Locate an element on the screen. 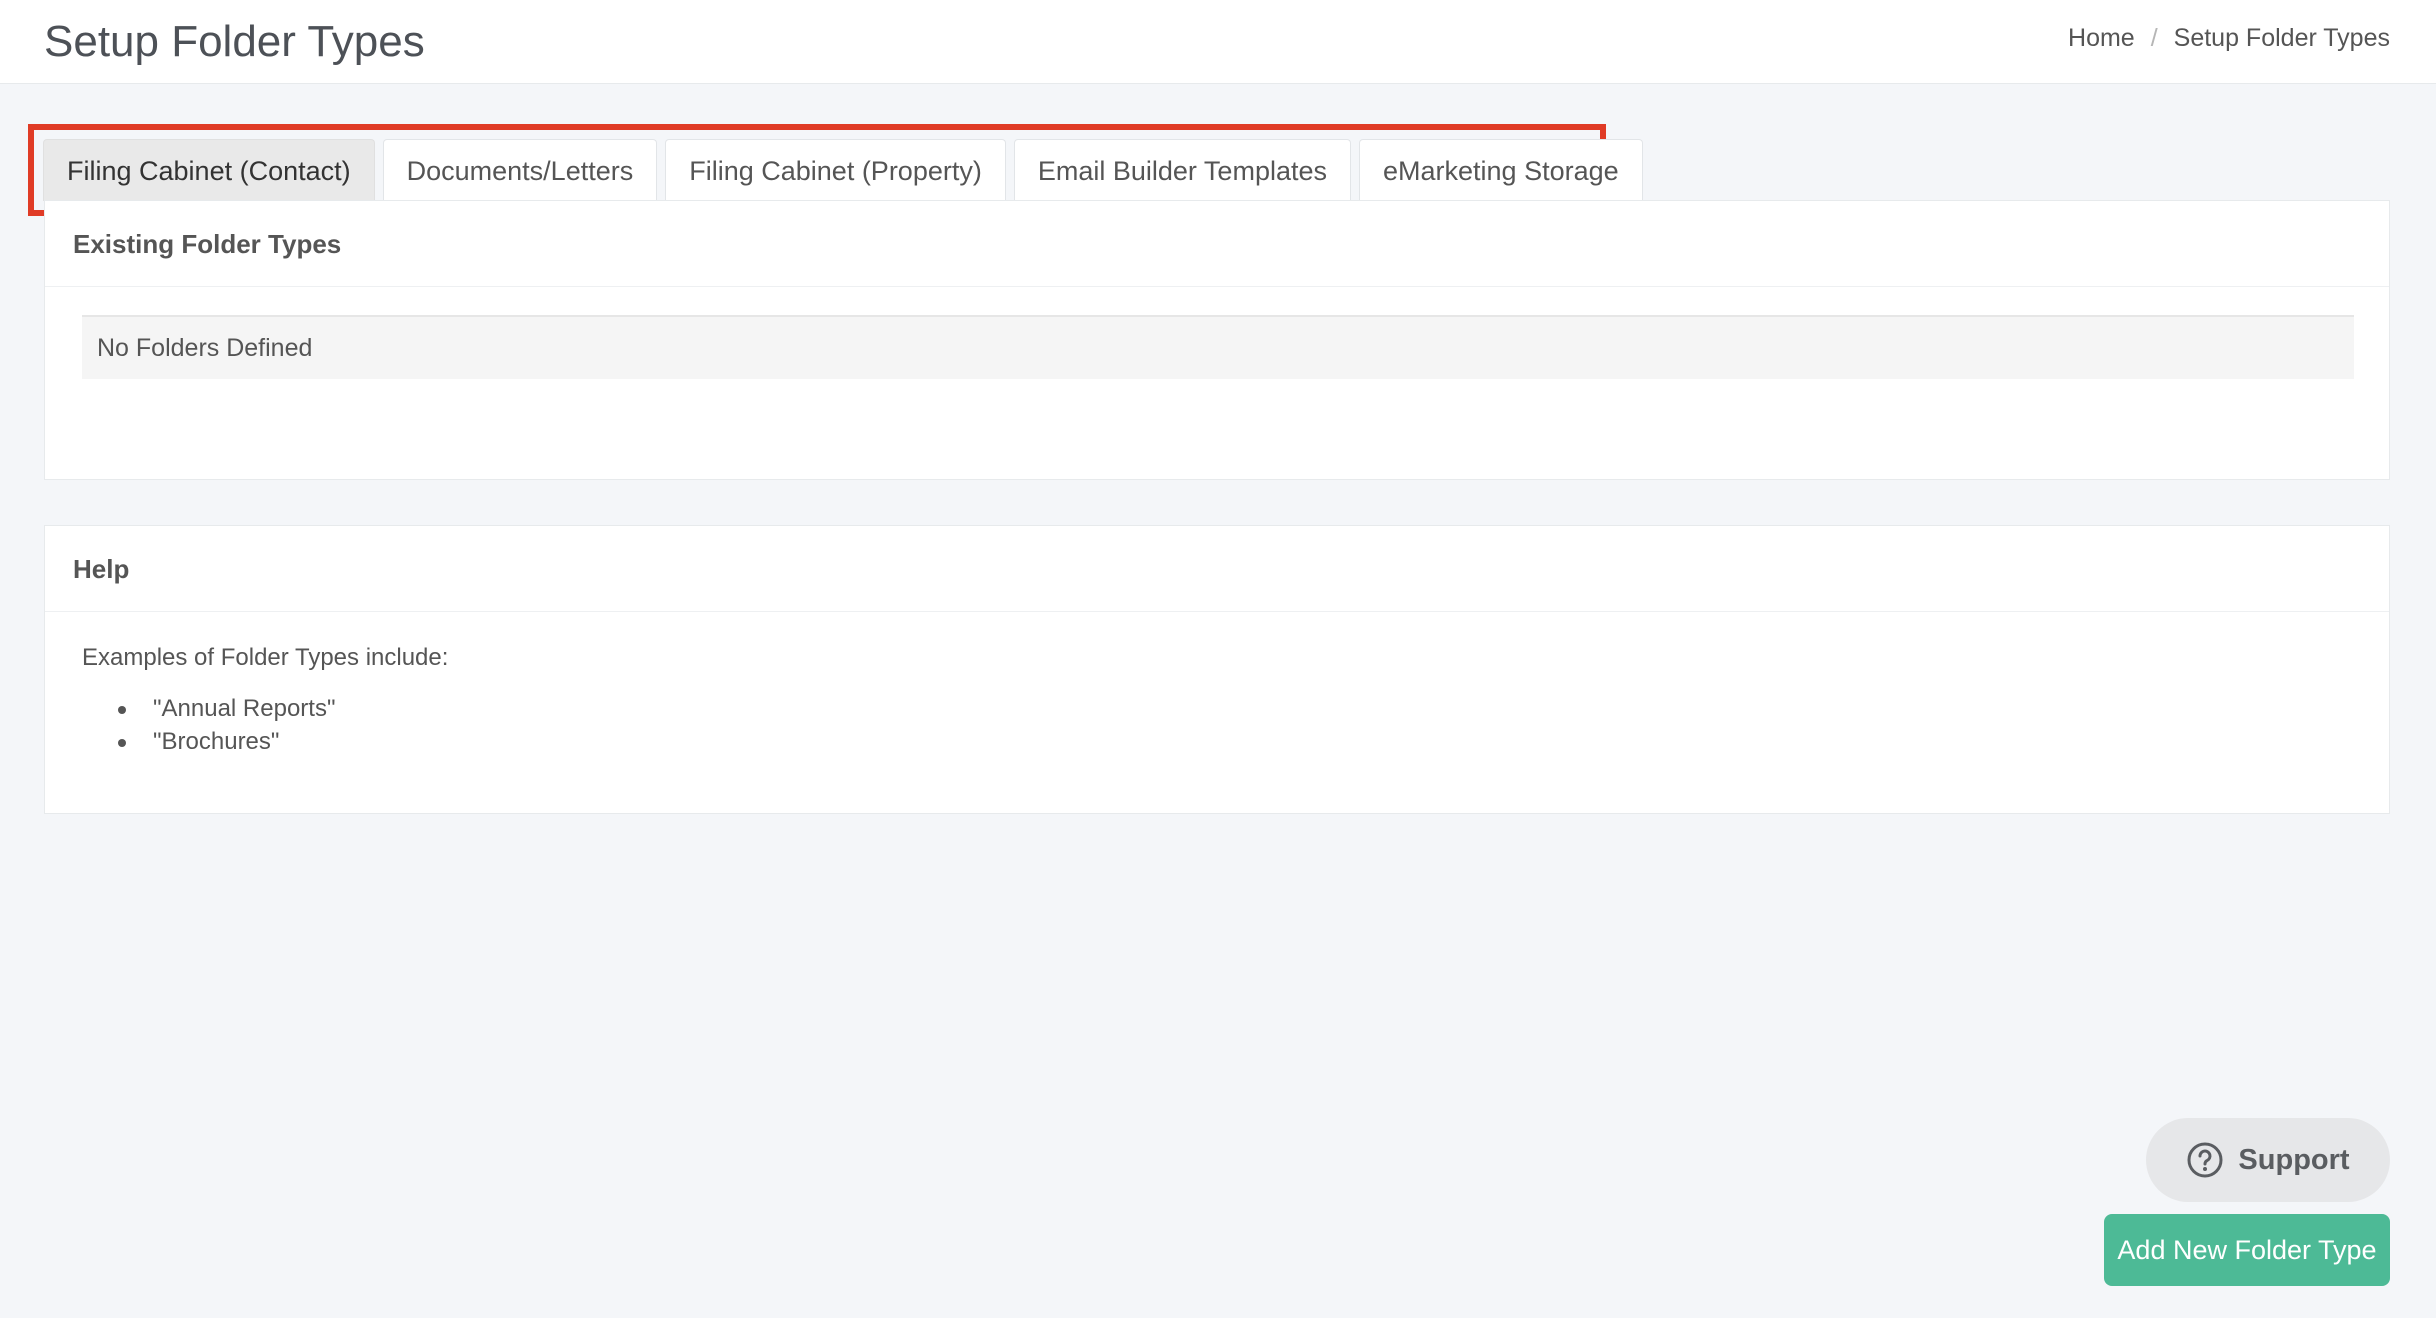 This screenshot has width=2436, height=1318. breadcrumb-current: Setup Folder Types is located at coordinates (2281, 38).